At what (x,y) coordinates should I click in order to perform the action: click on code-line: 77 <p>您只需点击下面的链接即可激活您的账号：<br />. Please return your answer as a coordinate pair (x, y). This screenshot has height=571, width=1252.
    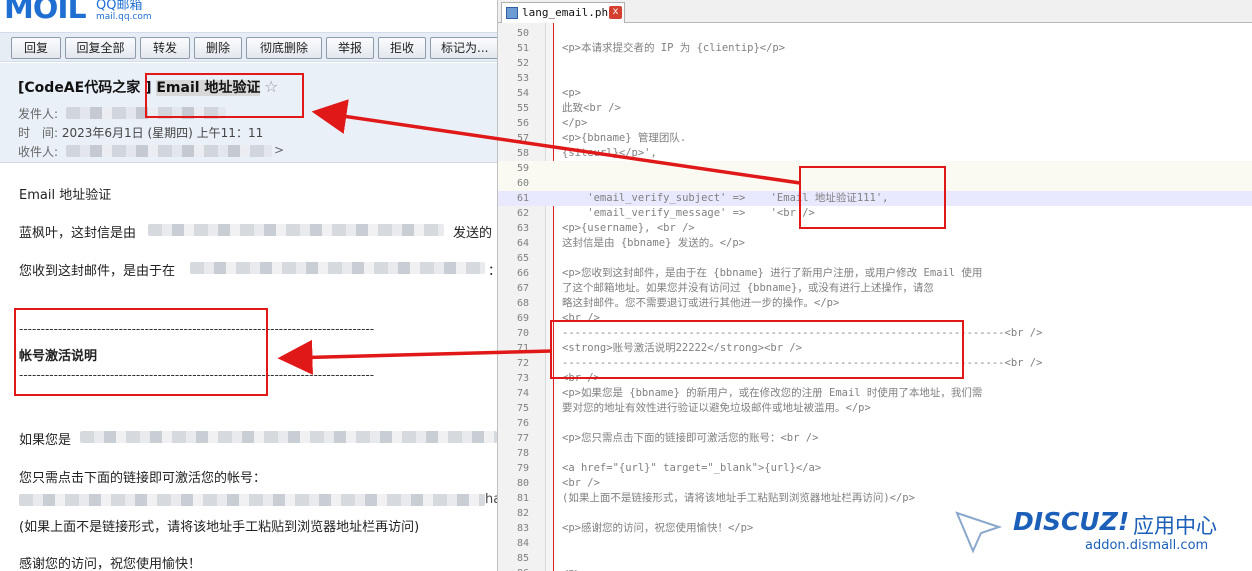
    Looking at the image, I should click on (875, 438).